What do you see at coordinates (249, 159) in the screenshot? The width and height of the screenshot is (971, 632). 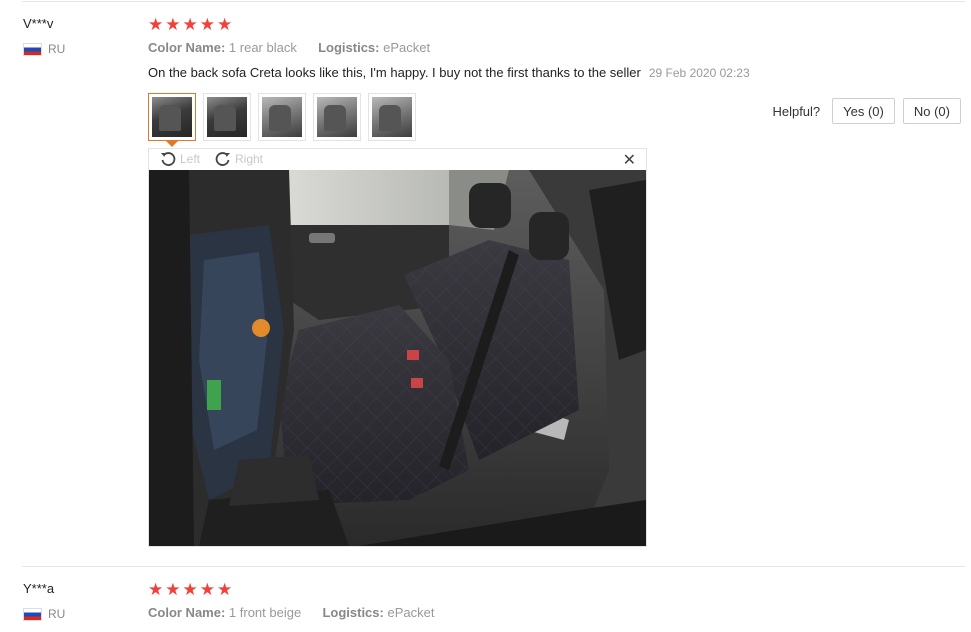 I see `rotate-right-label: Right` at bounding box center [249, 159].